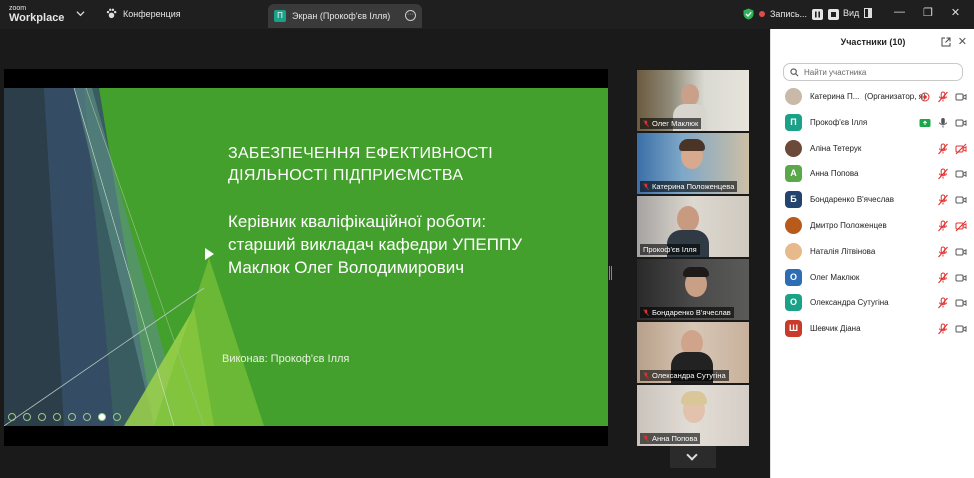 The height and width of the screenshot is (478, 974). Describe the element at coordinates (693, 415) in the screenshot. I see `video-tile: Анна Попова` at that location.